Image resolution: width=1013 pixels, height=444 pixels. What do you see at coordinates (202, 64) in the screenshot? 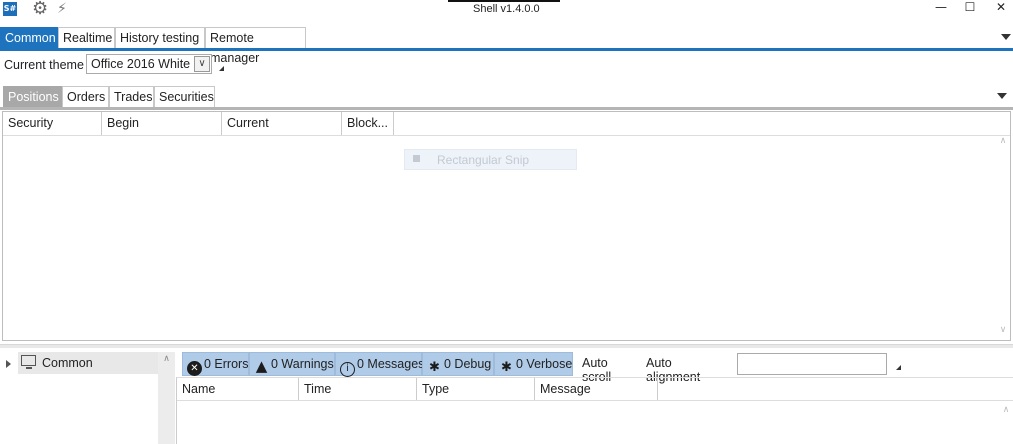
I see `chevron-down-icon: ∨` at bounding box center [202, 64].